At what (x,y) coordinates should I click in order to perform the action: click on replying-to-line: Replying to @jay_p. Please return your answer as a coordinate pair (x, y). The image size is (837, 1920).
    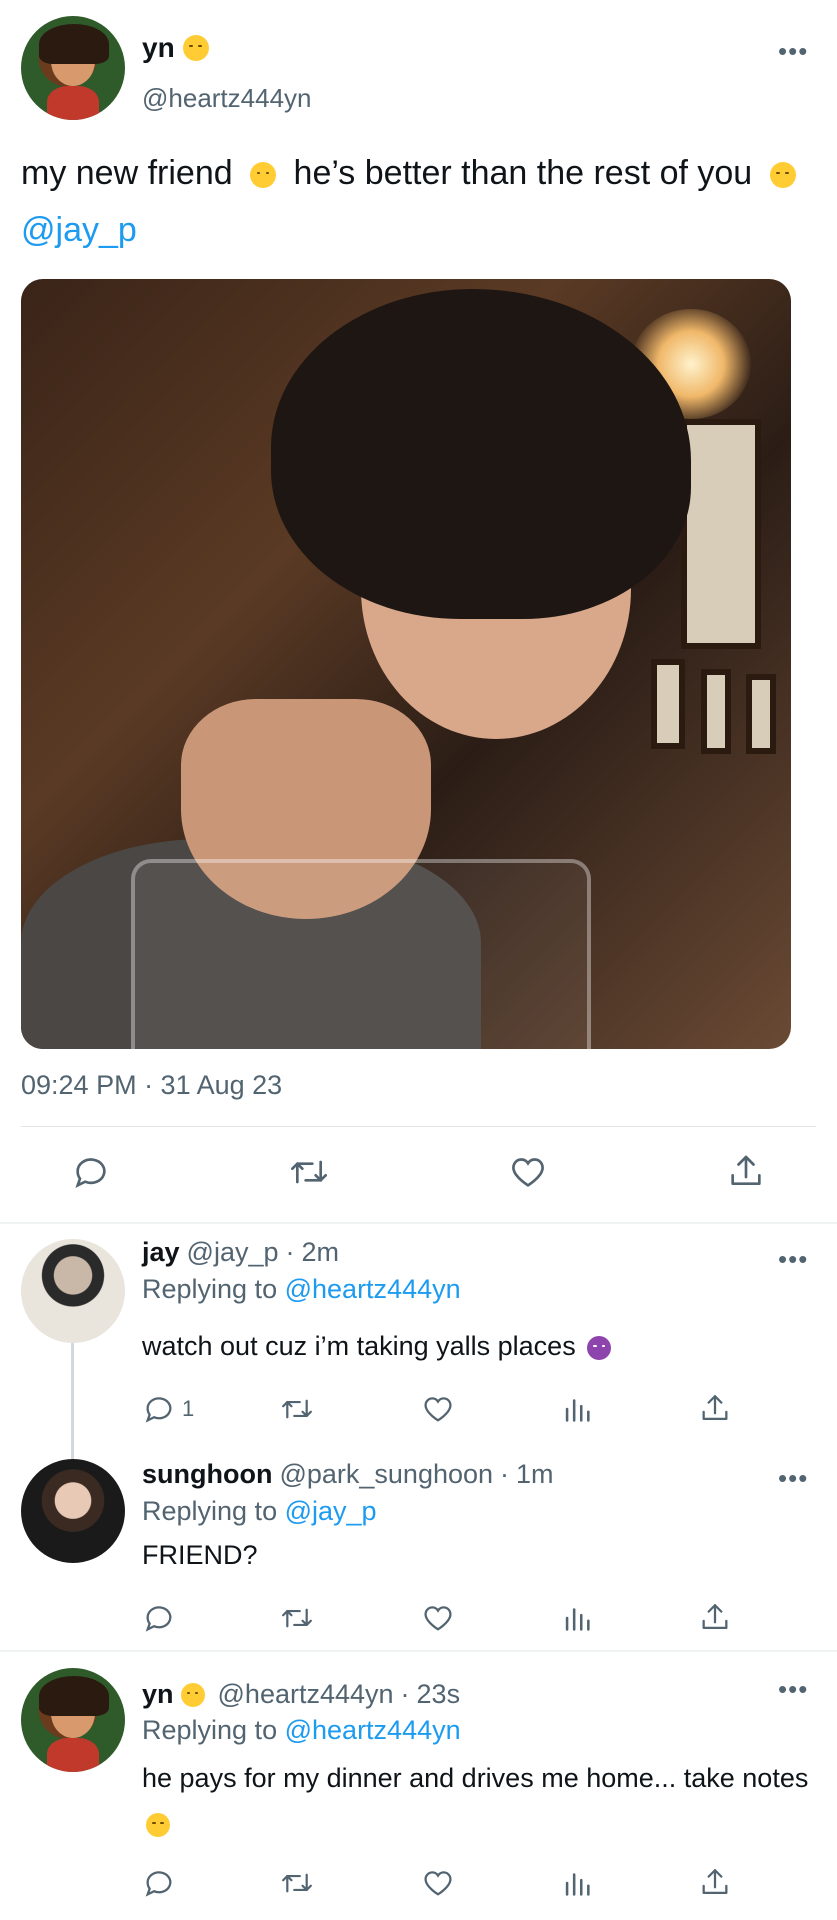
    Looking at the image, I should click on (259, 1511).